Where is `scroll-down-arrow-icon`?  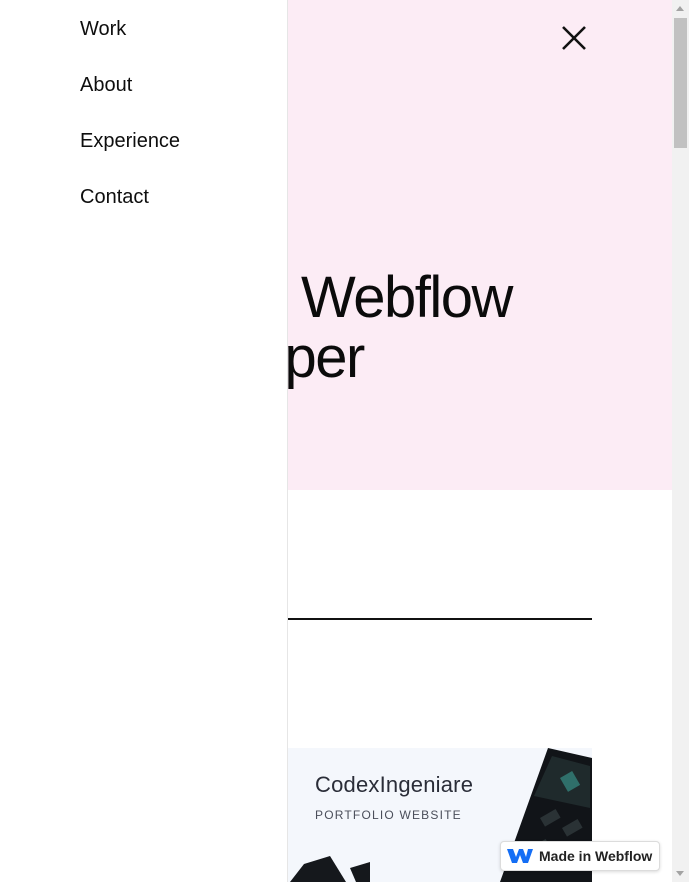 scroll-down-arrow-icon is located at coordinates (680, 873).